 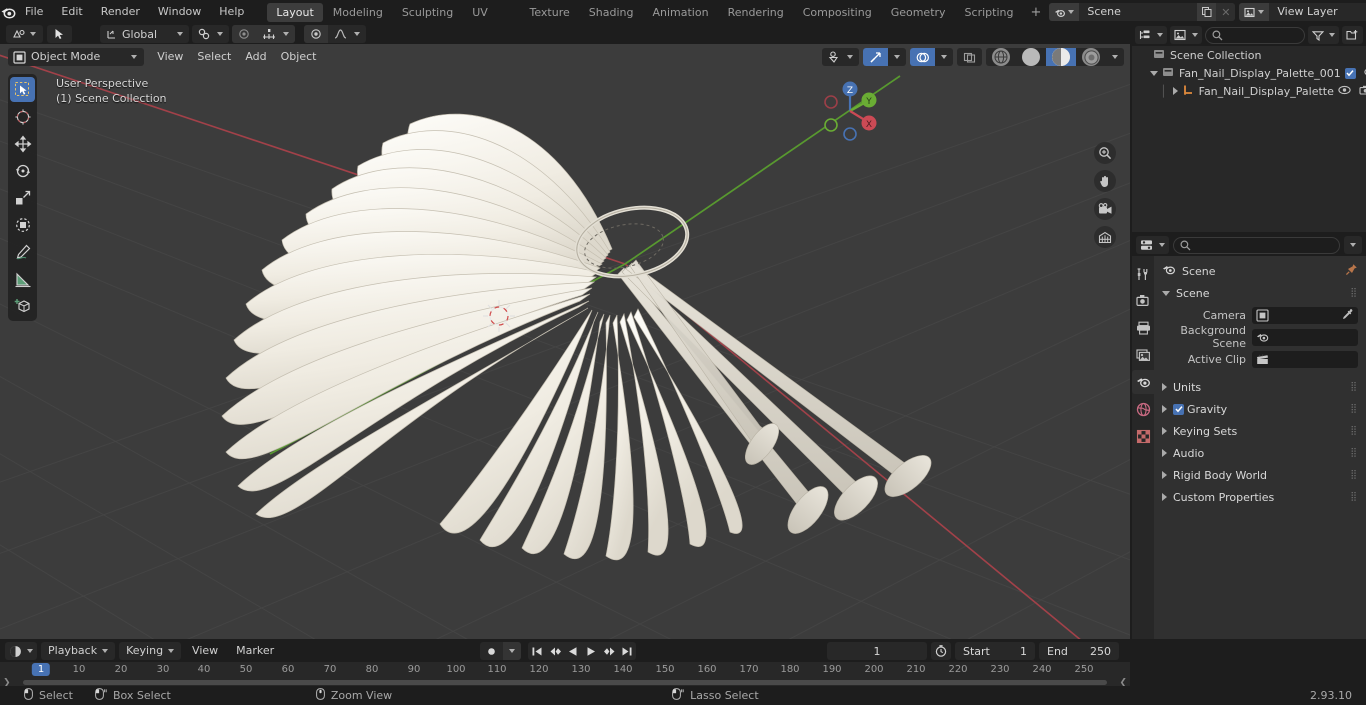 I want to click on timeline-horizontal-scrollbar, so click(x=565, y=682).